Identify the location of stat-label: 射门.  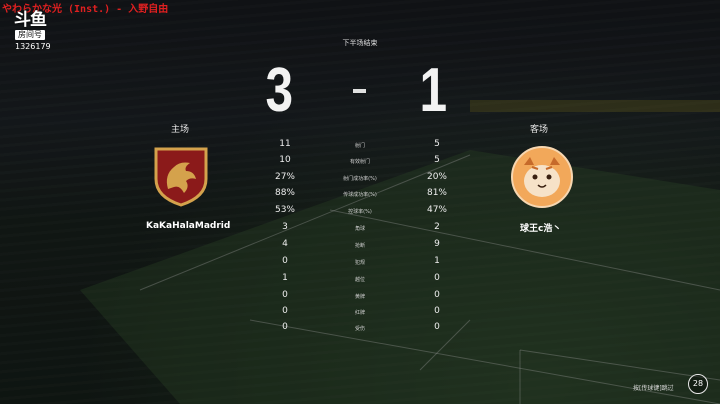
(359, 146).